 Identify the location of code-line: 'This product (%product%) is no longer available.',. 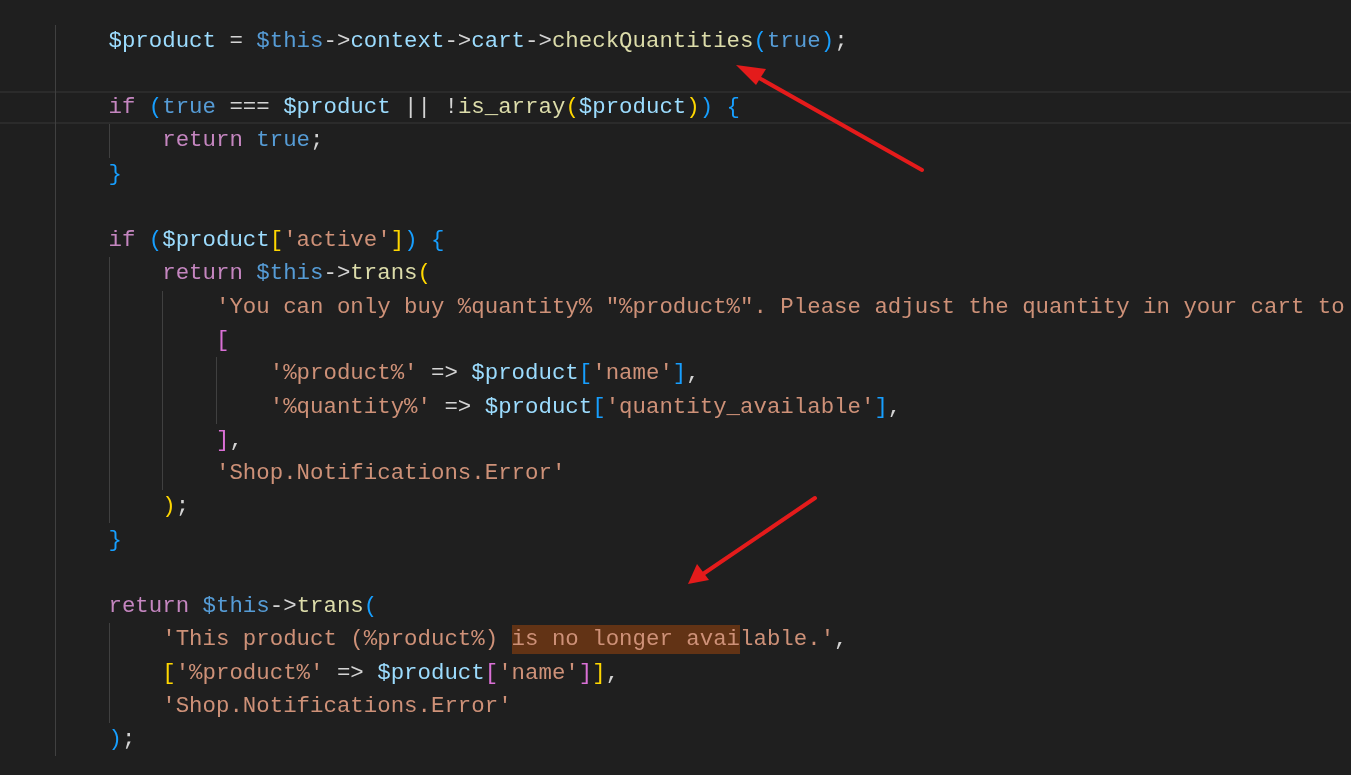
(504, 640).